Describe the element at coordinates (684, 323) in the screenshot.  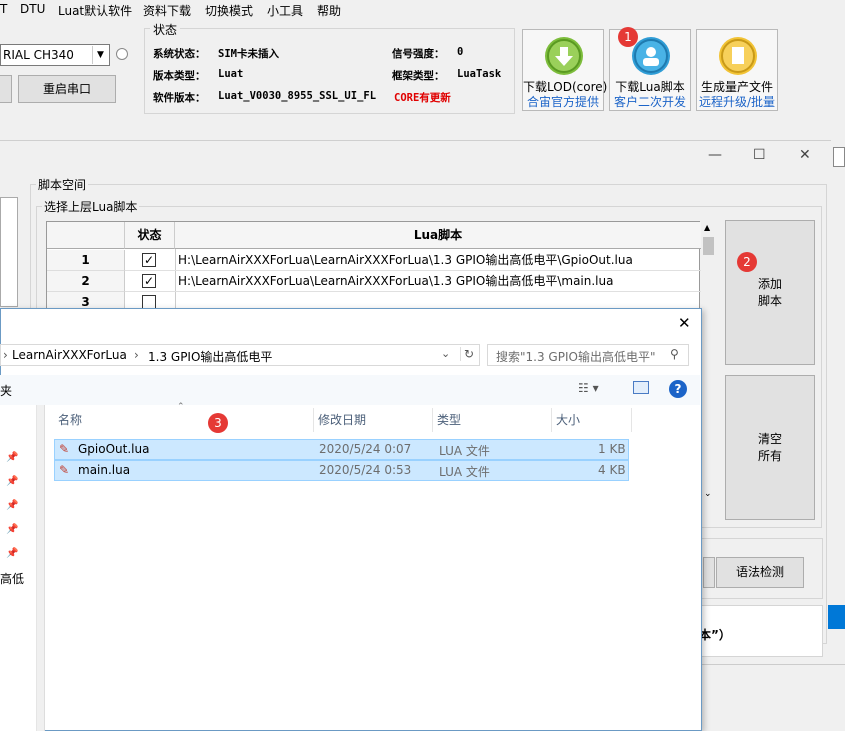
I see `dialog-close-icon: ✕` at that location.